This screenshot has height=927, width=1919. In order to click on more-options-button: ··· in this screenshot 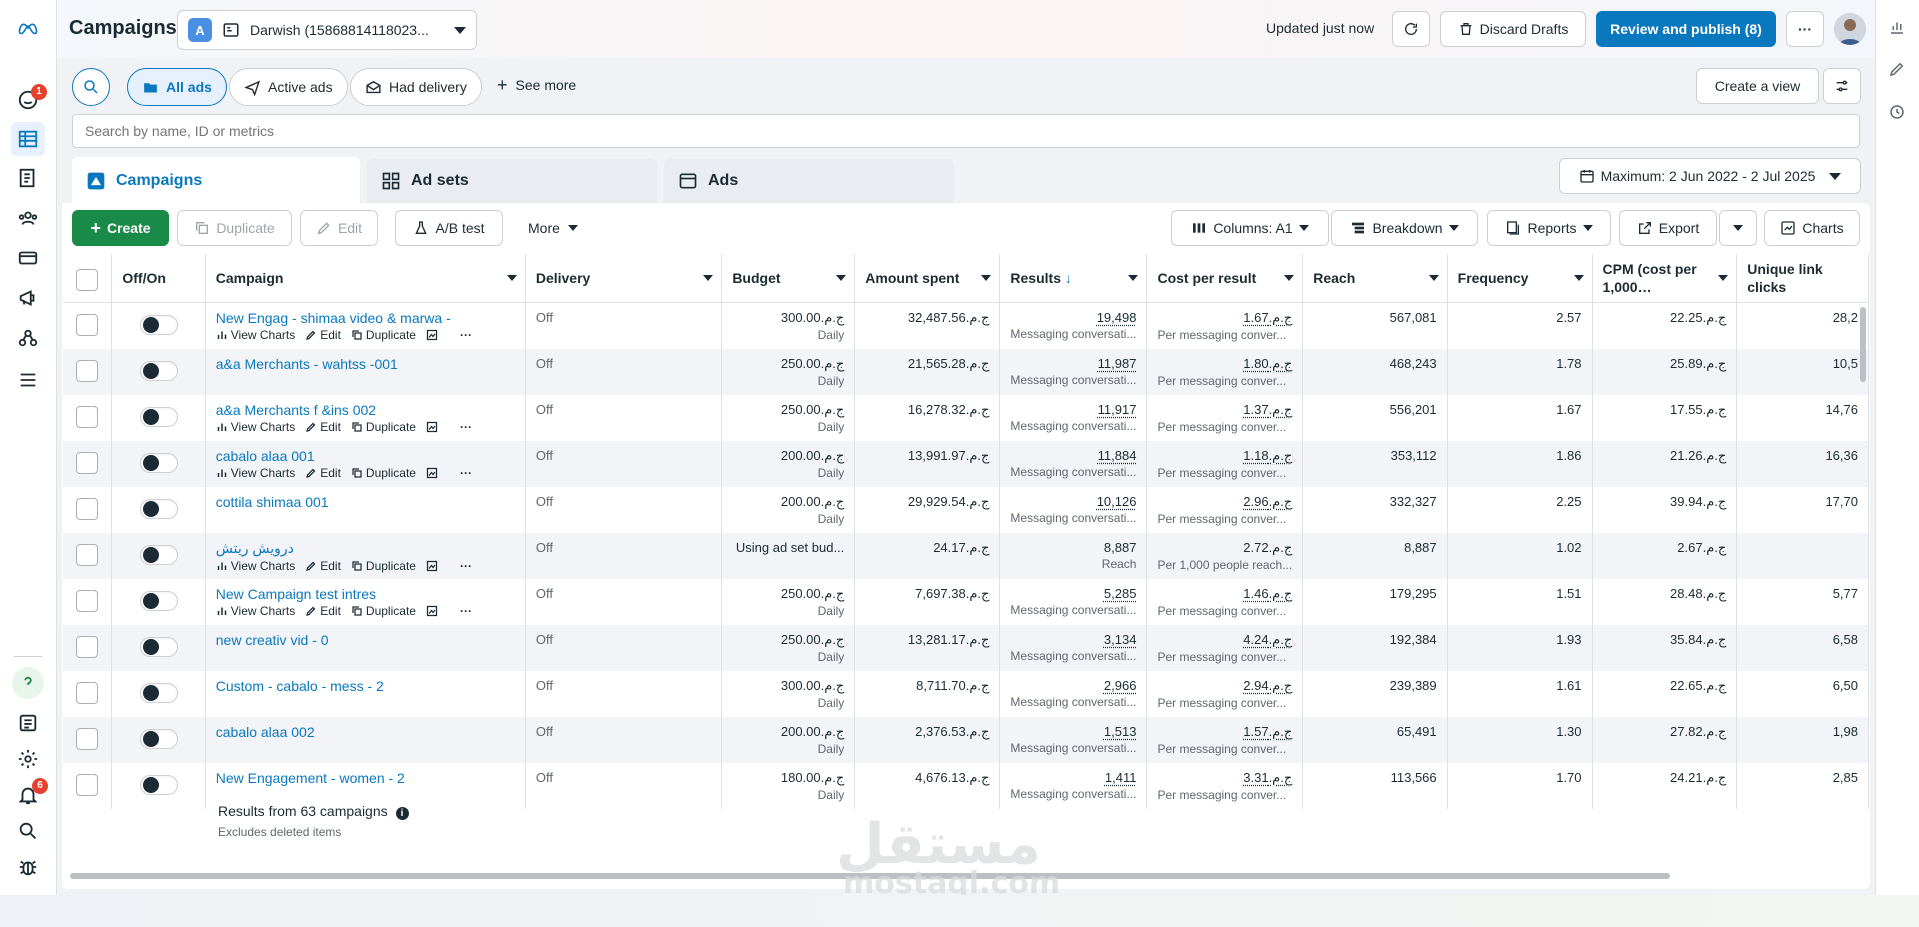, I will do `click(1805, 29)`.